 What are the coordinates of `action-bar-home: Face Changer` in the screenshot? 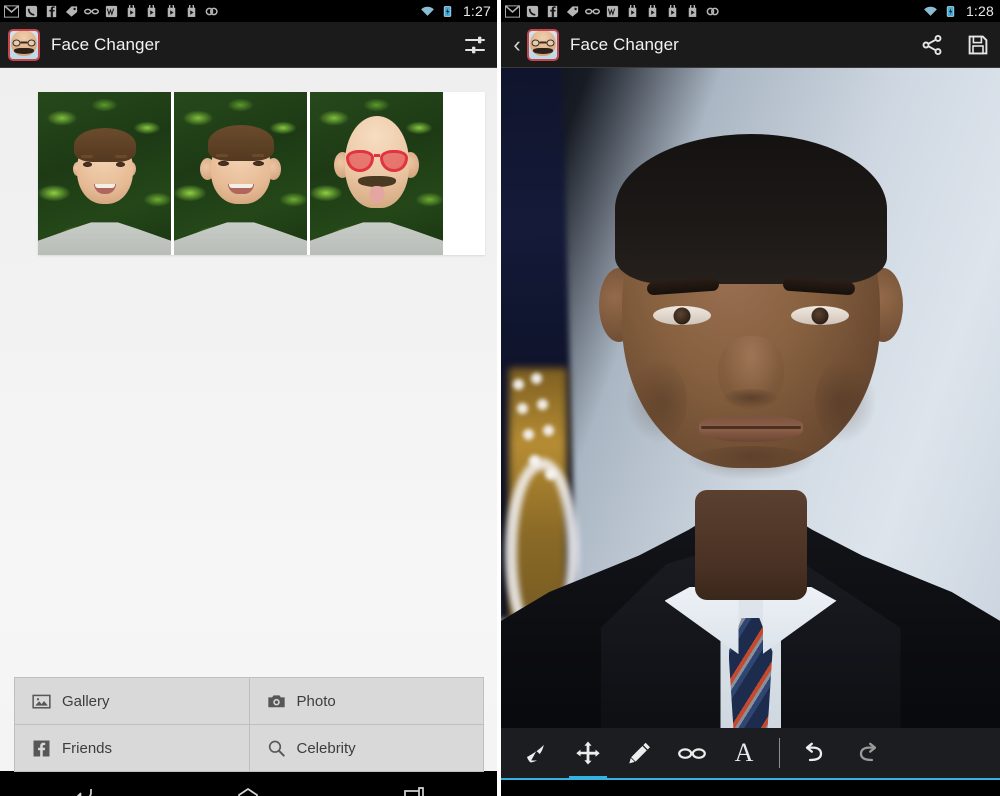 It's located at (248, 45).